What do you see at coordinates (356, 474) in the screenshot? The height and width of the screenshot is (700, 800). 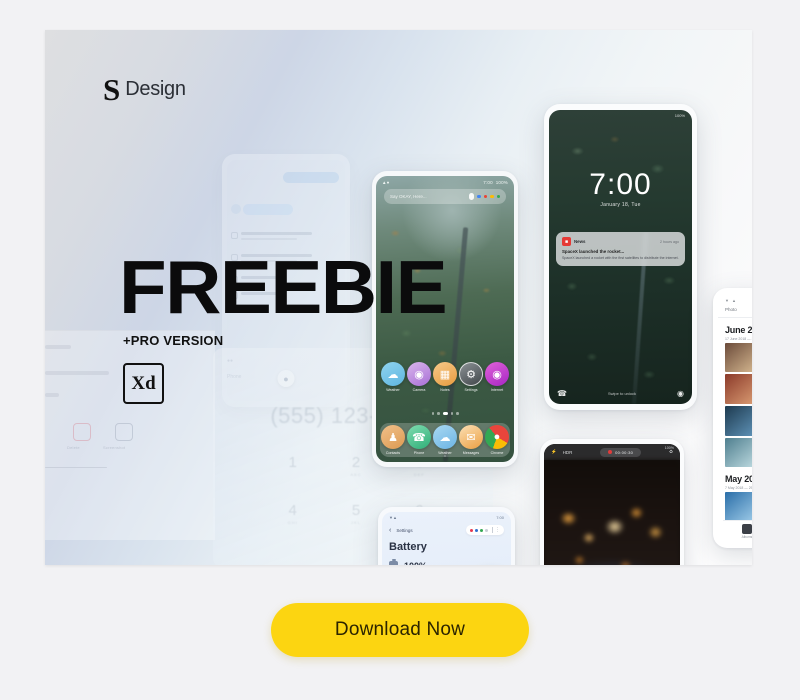 I see `keypad-letters: ABC` at bounding box center [356, 474].